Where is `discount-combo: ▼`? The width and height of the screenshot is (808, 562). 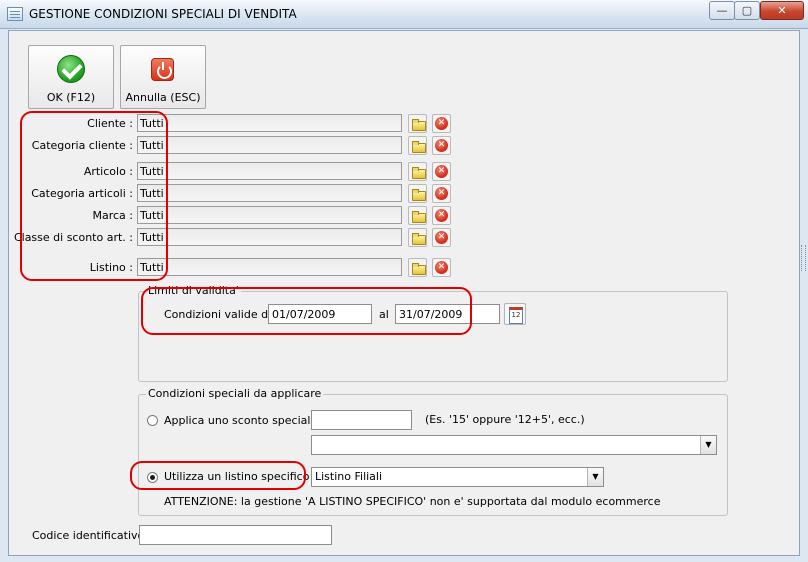
discount-combo: ▼ is located at coordinates (514, 445).